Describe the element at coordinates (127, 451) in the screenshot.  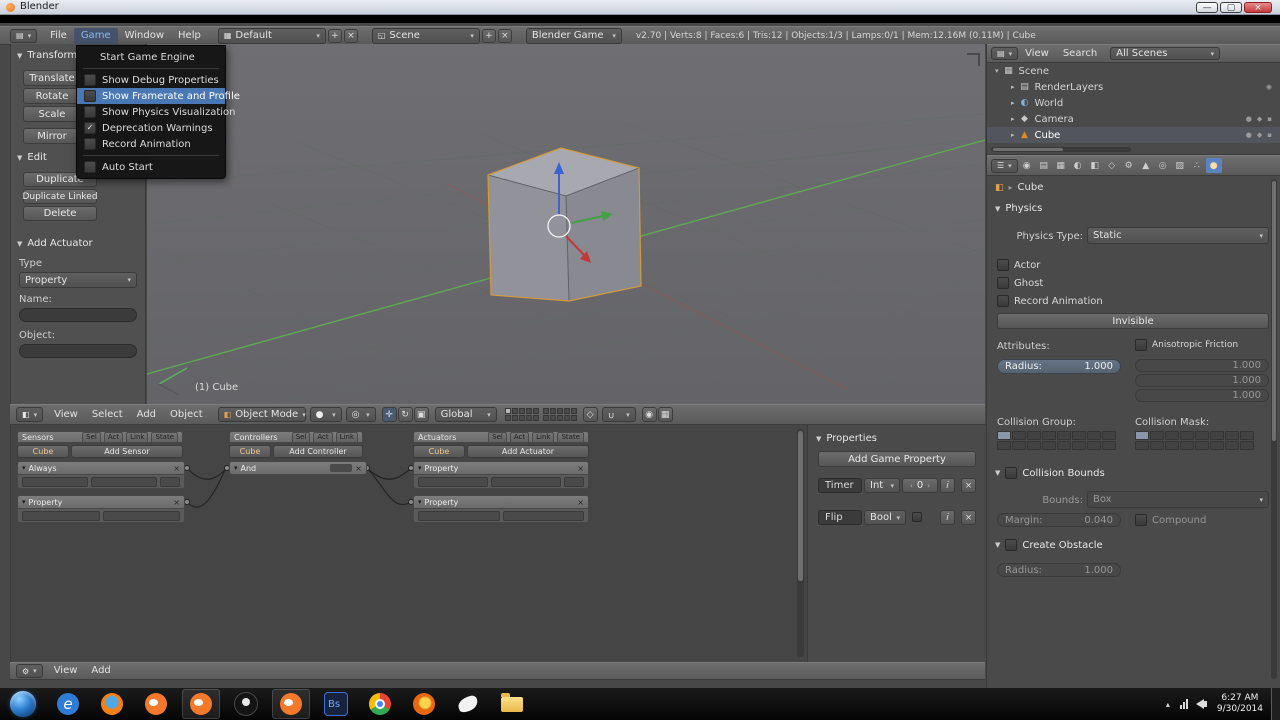
I see `add-sensor-button: Add Sensor` at that location.